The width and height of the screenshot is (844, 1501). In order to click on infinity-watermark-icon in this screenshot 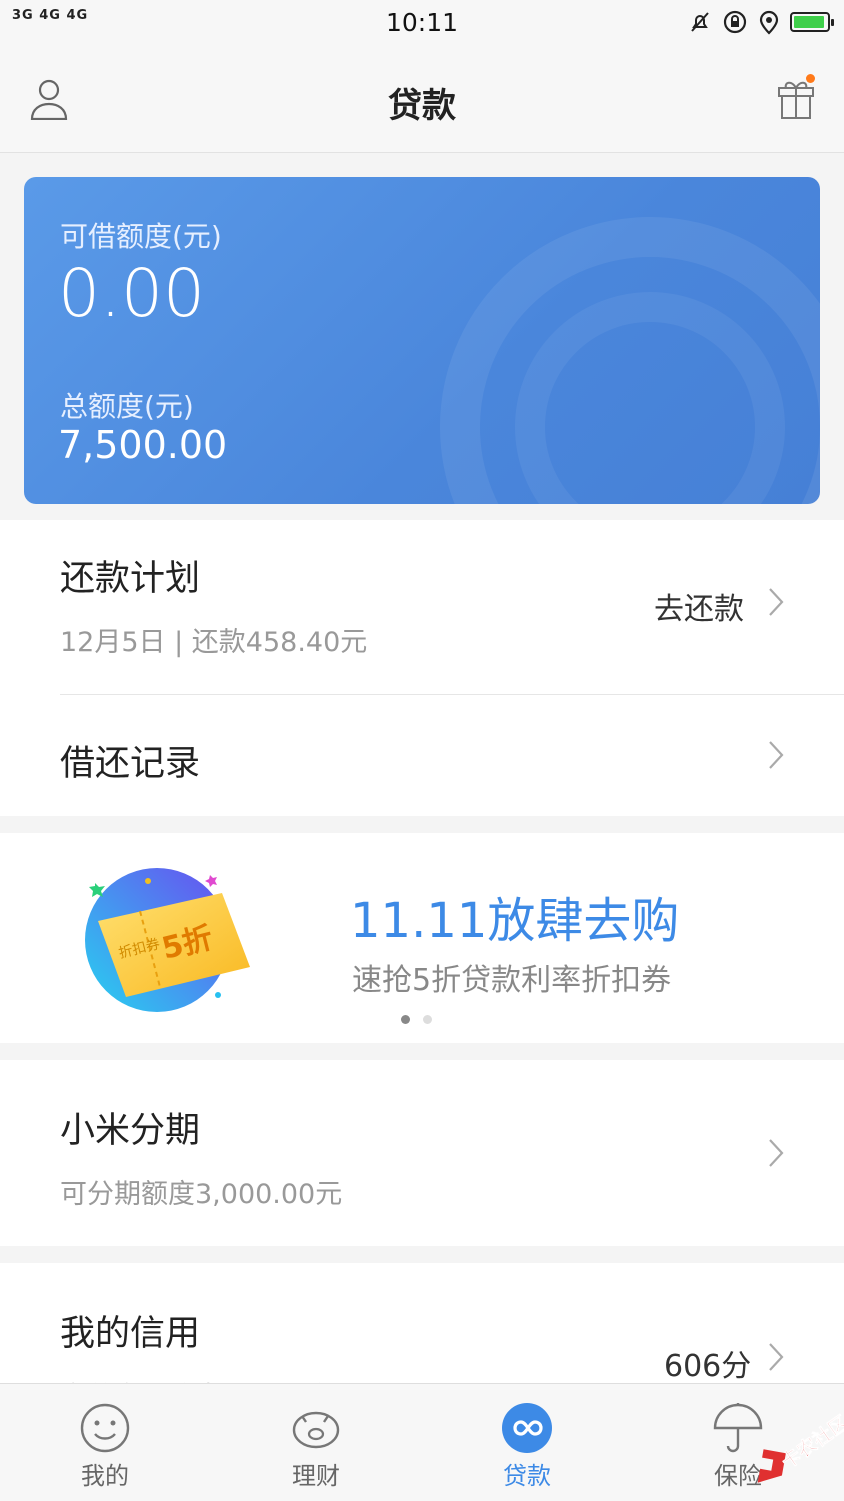, I will do `click(630, 360)`.